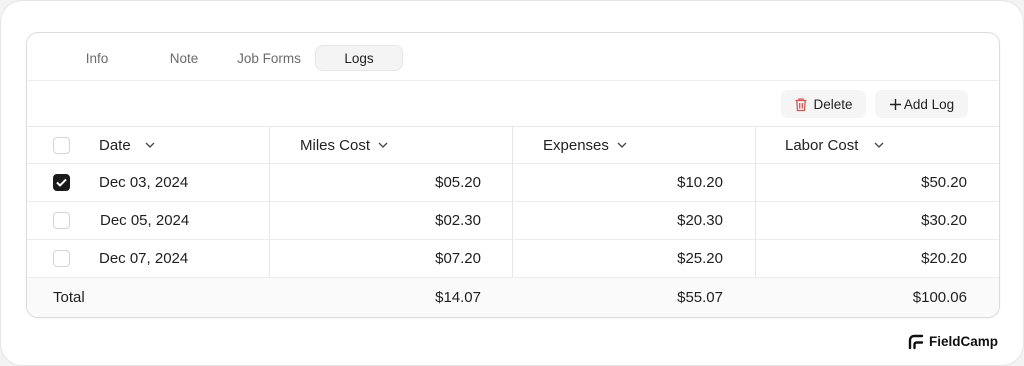 The height and width of the screenshot is (366, 1024). What do you see at coordinates (69, 297) in the screenshot?
I see `total-label: Total` at bounding box center [69, 297].